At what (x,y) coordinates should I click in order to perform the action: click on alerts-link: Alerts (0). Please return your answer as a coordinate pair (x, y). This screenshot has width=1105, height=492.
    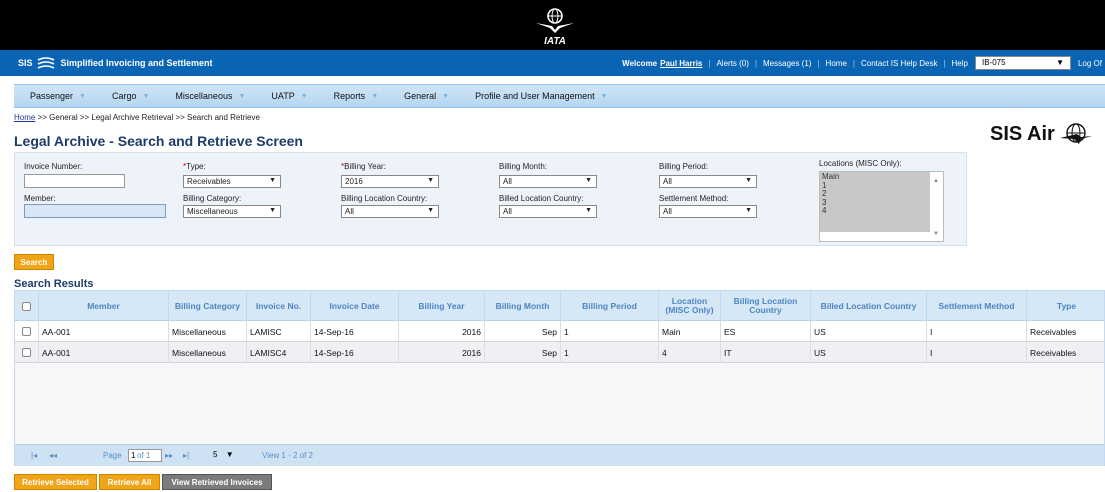
    Looking at the image, I should click on (732, 63).